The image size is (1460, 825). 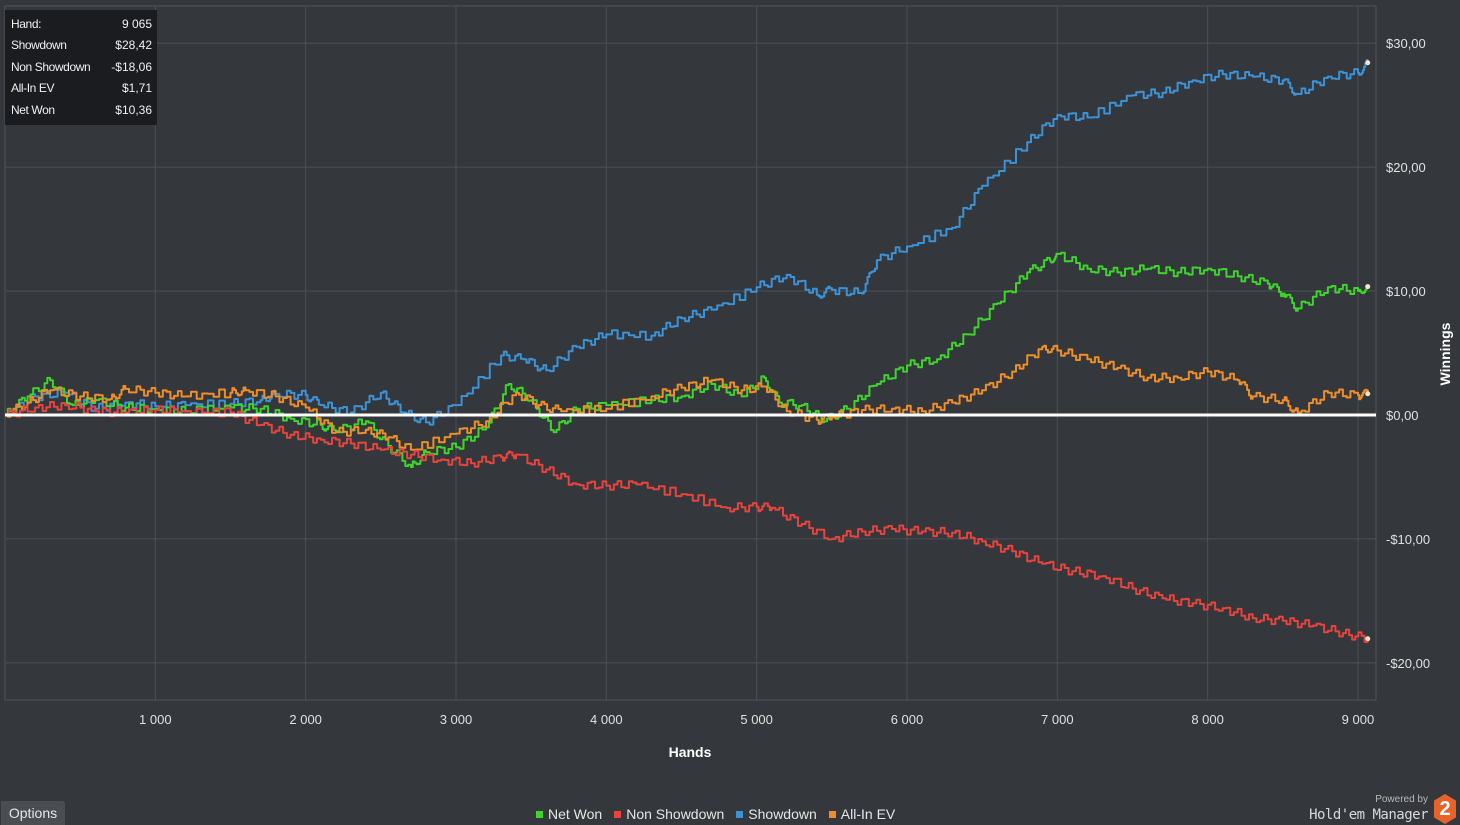 I want to click on x-tick-label: 4 000, so click(x=606, y=719).